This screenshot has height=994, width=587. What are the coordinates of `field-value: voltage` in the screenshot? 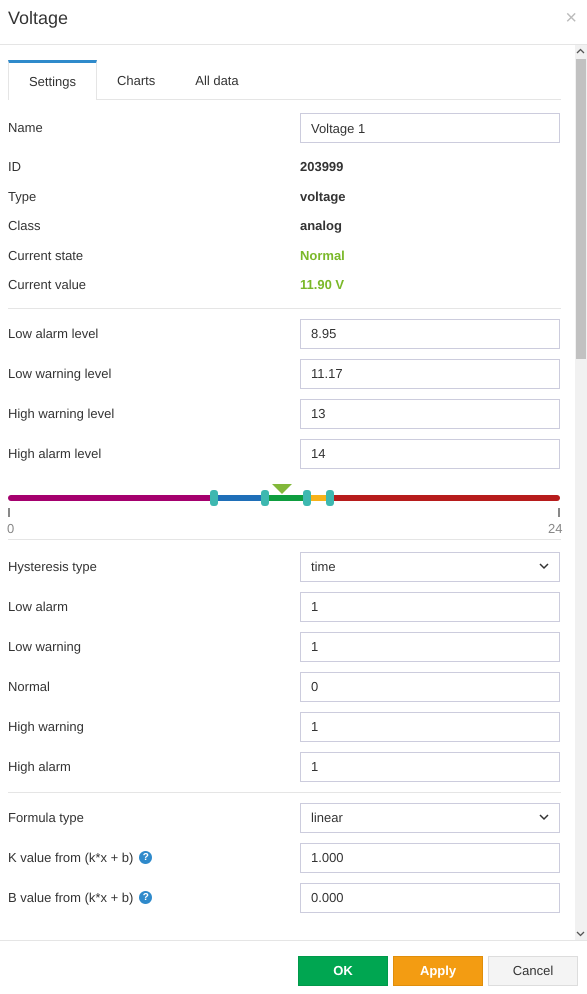 It's located at (323, 197).